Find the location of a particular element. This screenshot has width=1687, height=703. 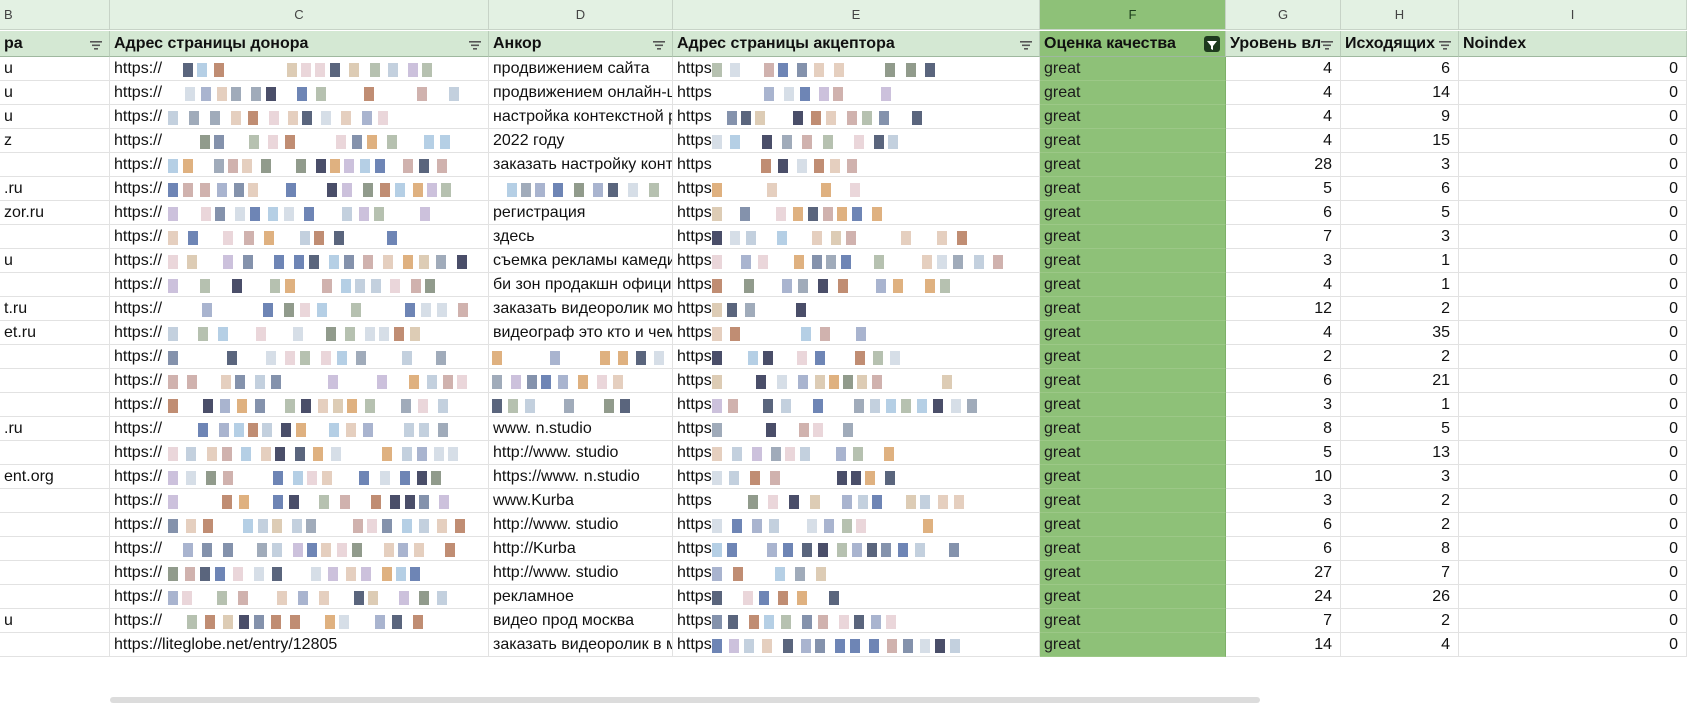

cell-c: https://liteglobe.net/entry/12805 is located at coordinates (299, 645).